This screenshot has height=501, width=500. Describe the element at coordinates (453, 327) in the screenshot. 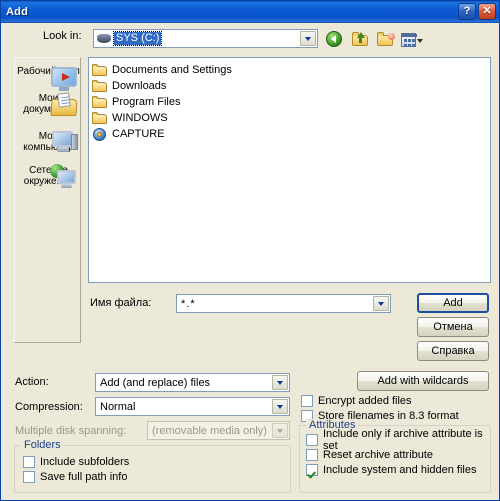

I see `cancel-button: Отмена` at that location.